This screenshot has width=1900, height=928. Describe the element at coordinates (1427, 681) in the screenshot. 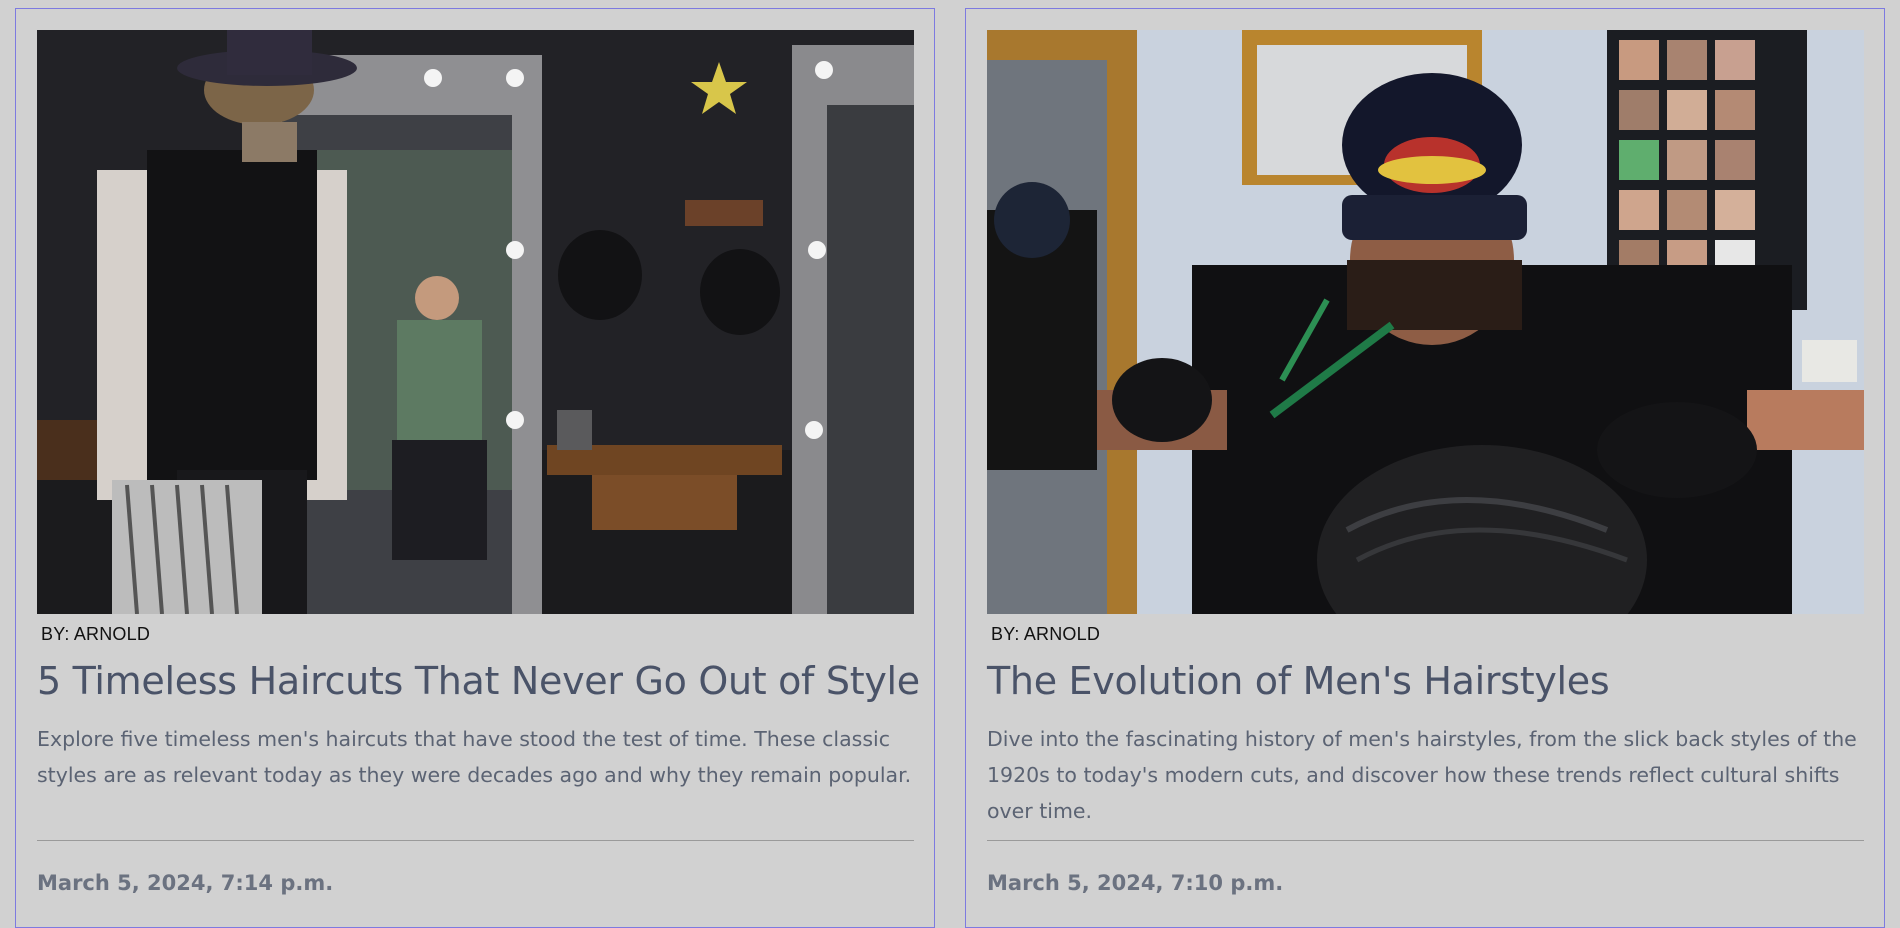

I see `post-title: The Evolution of Men's Hairstyles` at that location.